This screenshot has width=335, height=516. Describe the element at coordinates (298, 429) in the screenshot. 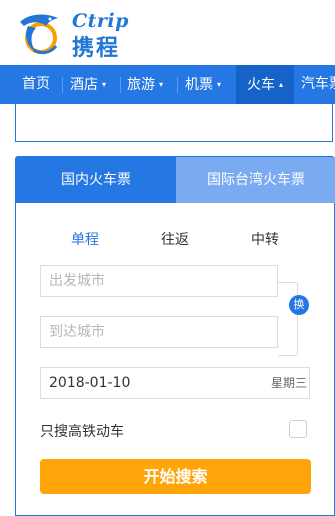

I see `high-speed-only-checkbox` at that location.